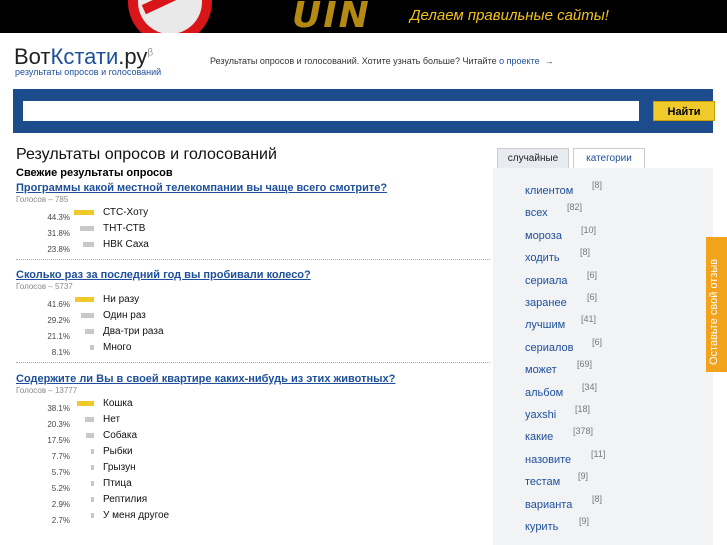 The height and width of the screenshot is (545, 727). I want to click on tag-link: альбом [34], so click(561, 390).